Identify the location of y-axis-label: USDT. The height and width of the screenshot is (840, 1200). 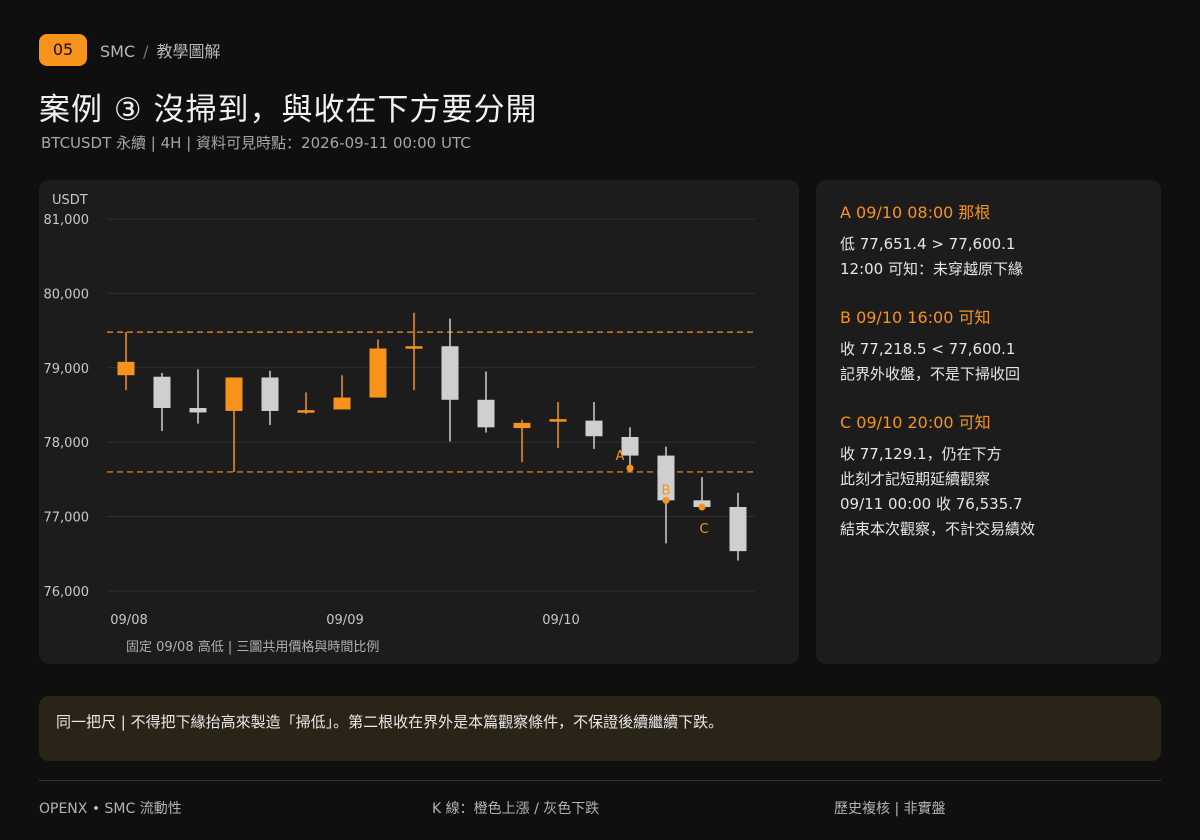
(70, 200).